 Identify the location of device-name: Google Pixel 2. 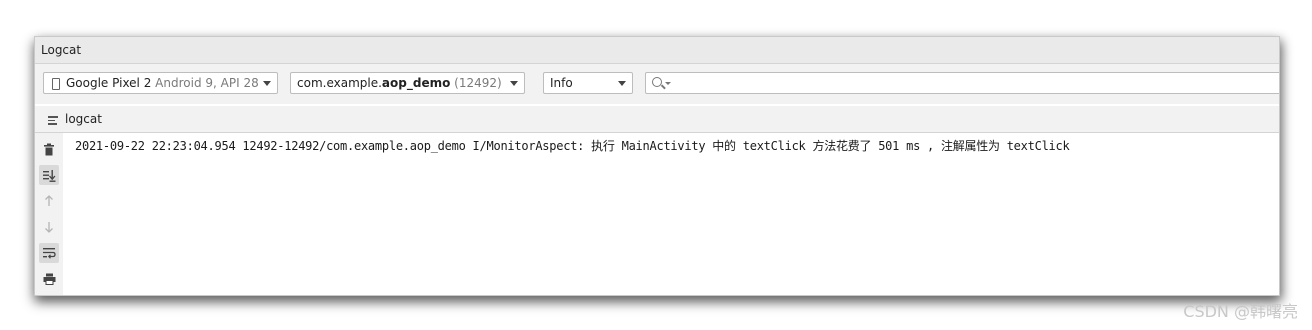
(109, 83).